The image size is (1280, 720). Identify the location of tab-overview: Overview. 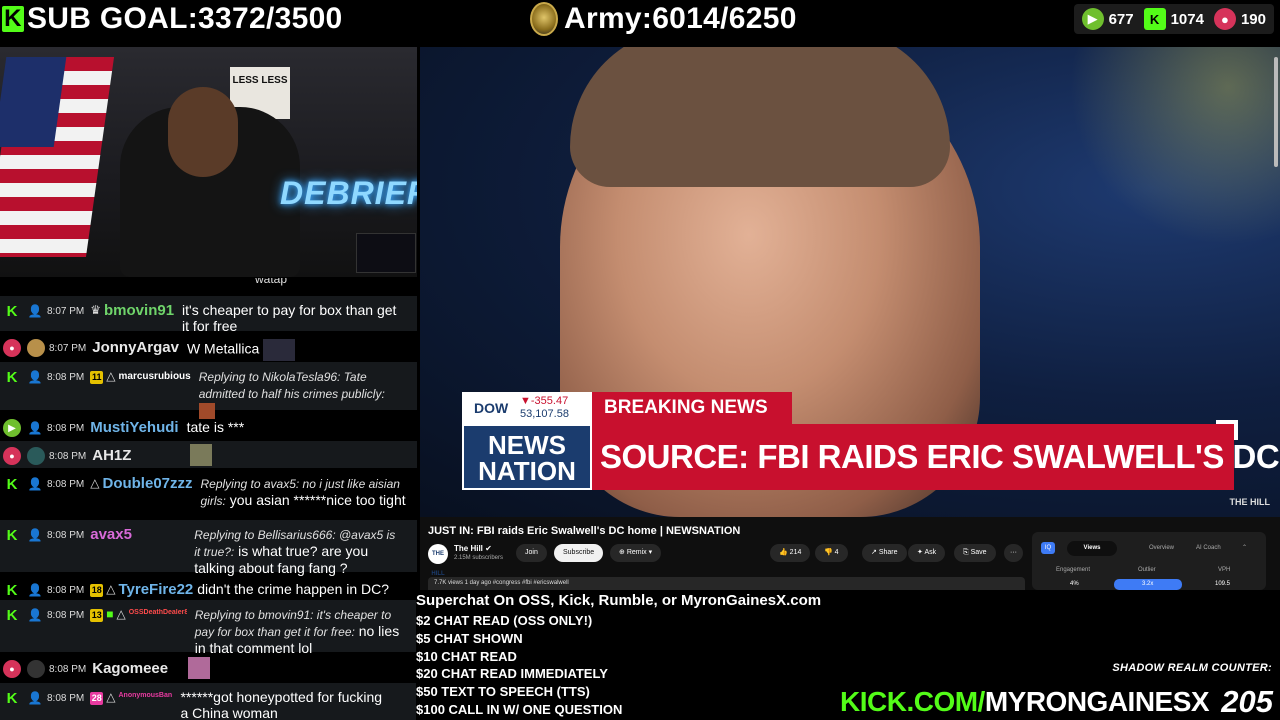
(1161, 548).